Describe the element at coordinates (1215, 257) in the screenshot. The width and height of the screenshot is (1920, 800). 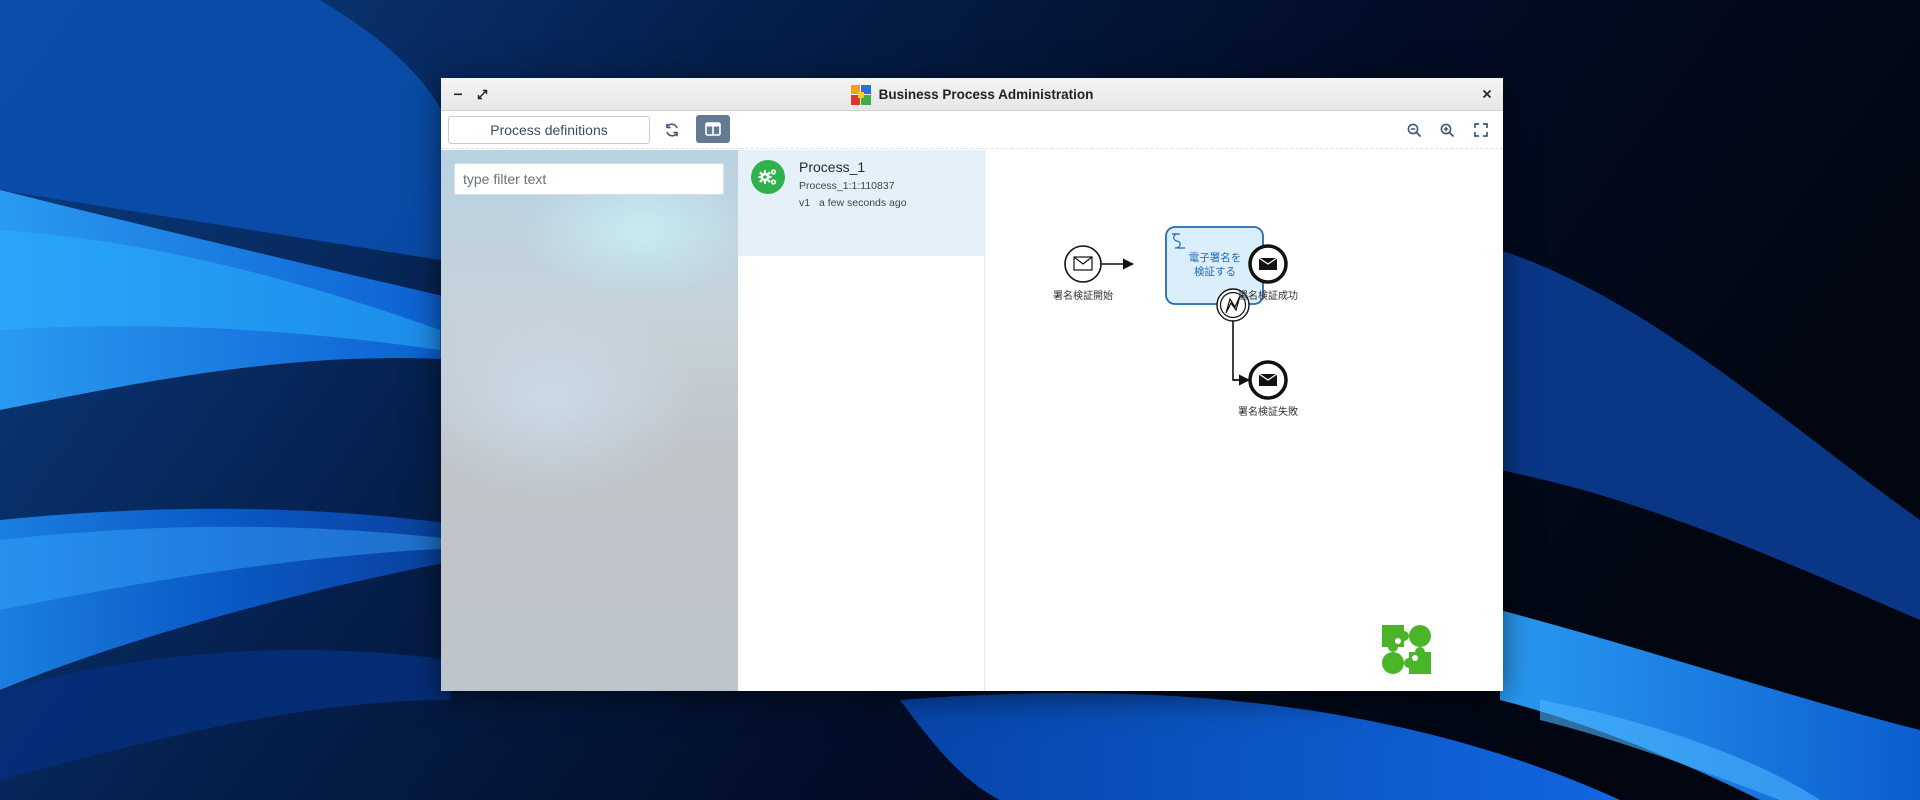
I see `task-label-line-1: 電子署名を` at that location.